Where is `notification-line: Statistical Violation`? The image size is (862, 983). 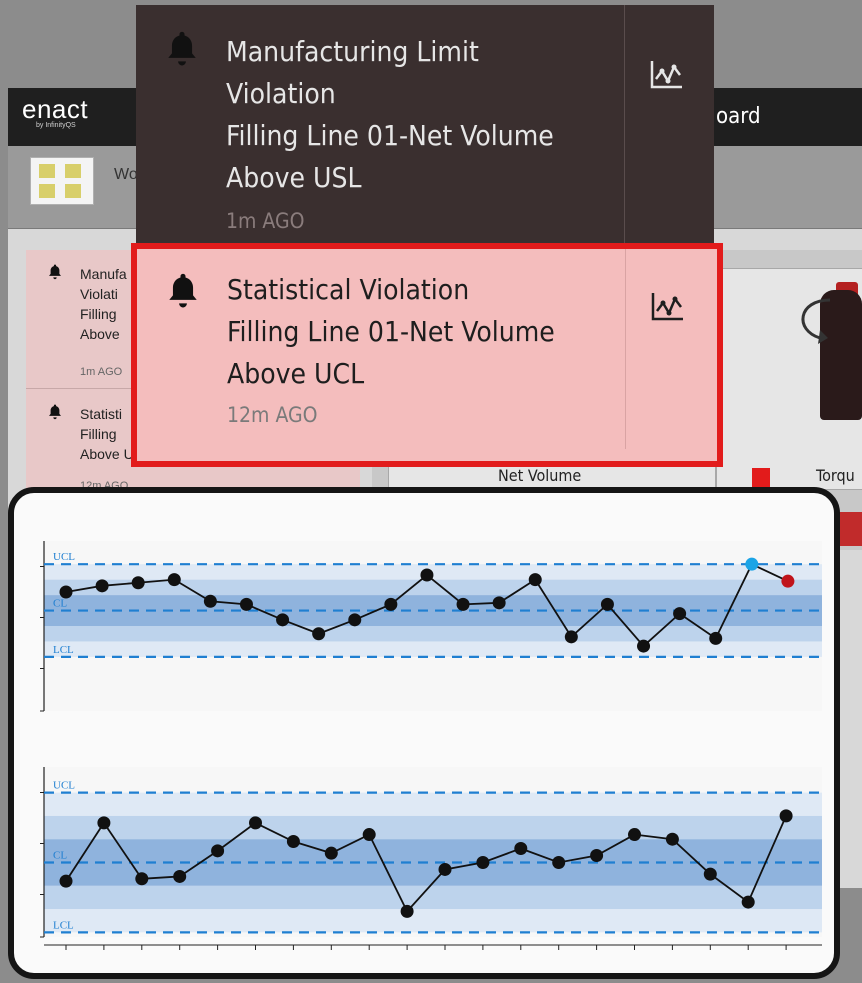
notification-line: Statistical Violation is located at coordinates (348, 289).